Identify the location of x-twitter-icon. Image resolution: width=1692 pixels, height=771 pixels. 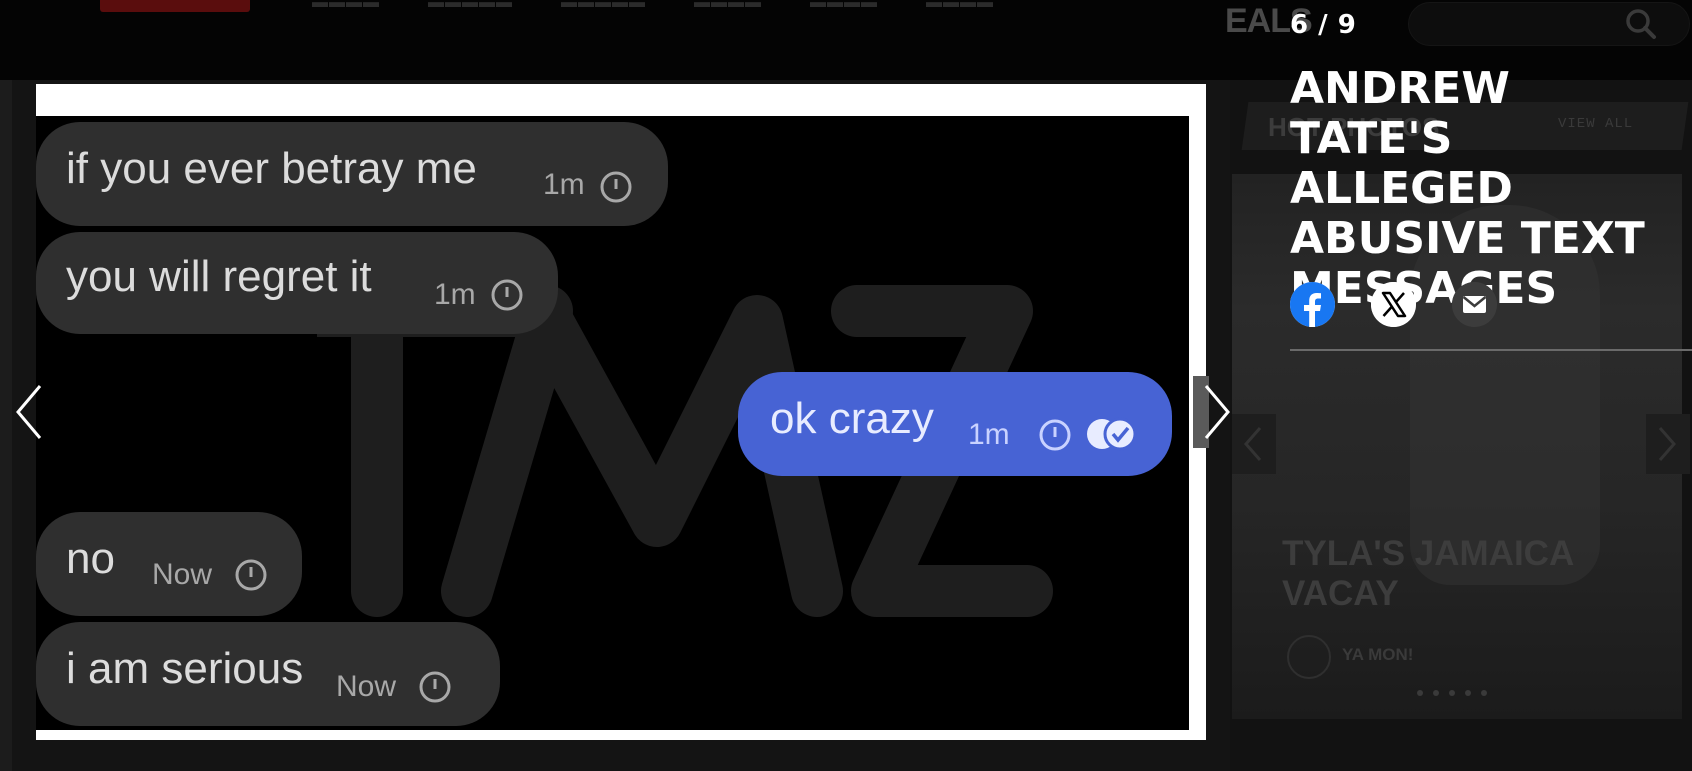
(1393, 304).